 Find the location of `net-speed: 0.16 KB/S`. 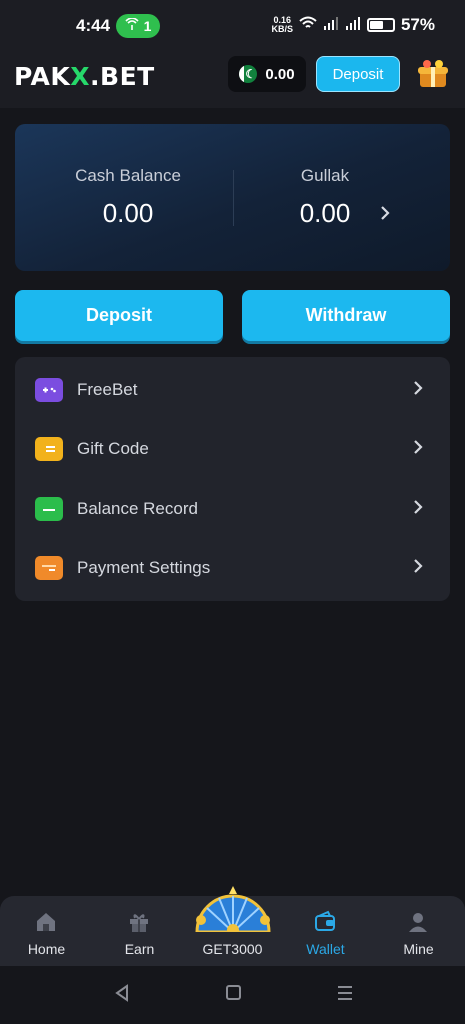

net-speed: 0.16 KB/S is located at coordinates (282, 24).